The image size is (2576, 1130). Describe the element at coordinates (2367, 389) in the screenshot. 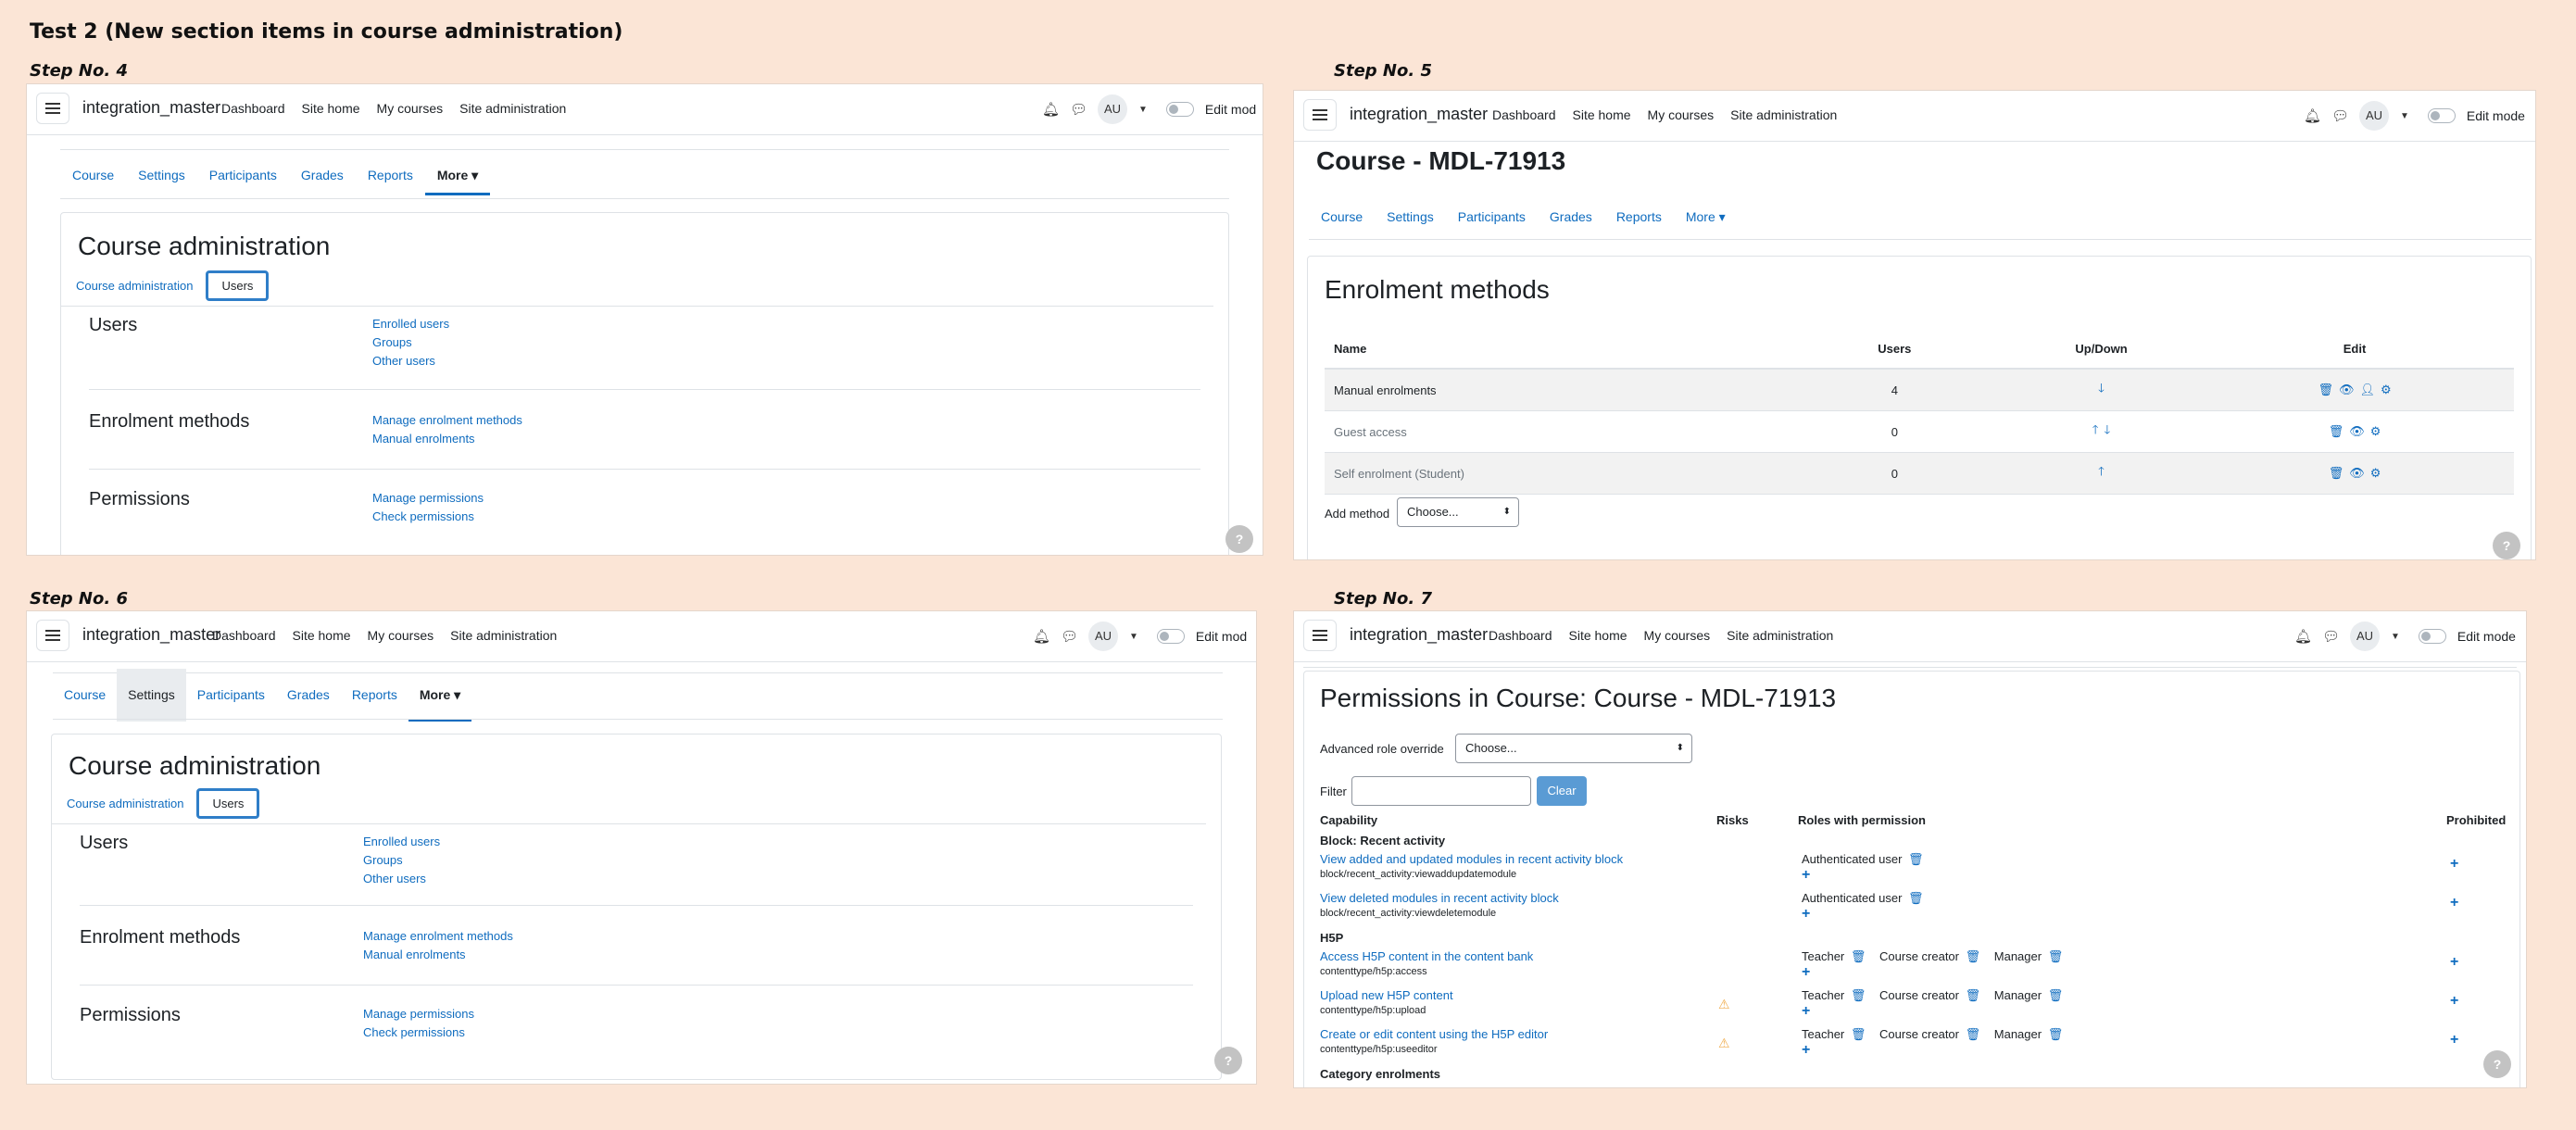

I see `enrol-users-icon: 👤︎` at that location.